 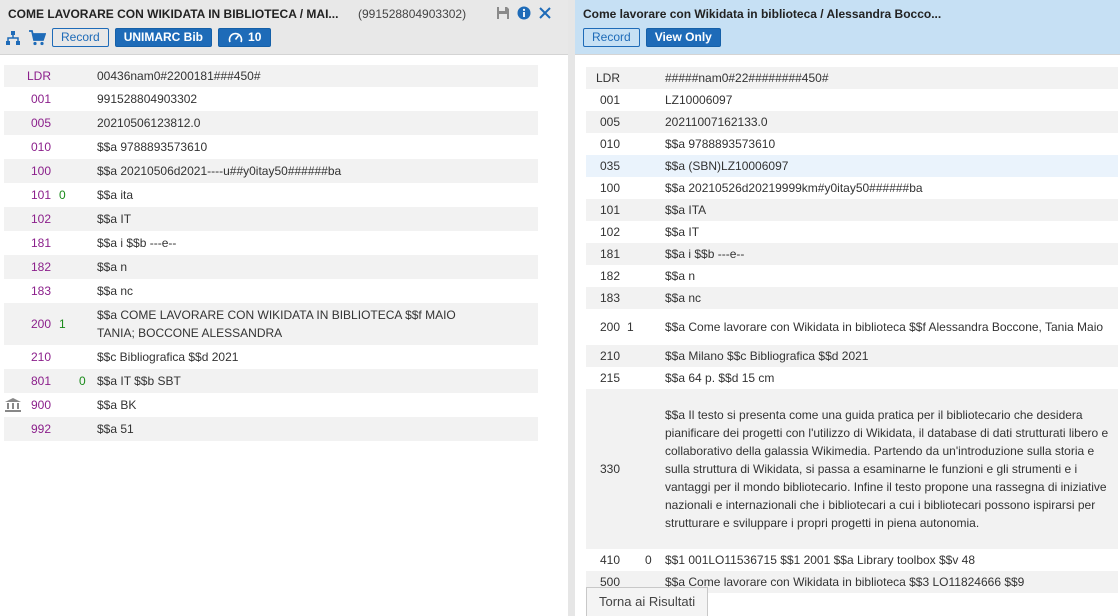 What do you see at coordinates (852, 378) in the screenshot?
I see `field-row-215: 215 $$a 64 p. $$d 15 cm` at bounding box center [852, 378].